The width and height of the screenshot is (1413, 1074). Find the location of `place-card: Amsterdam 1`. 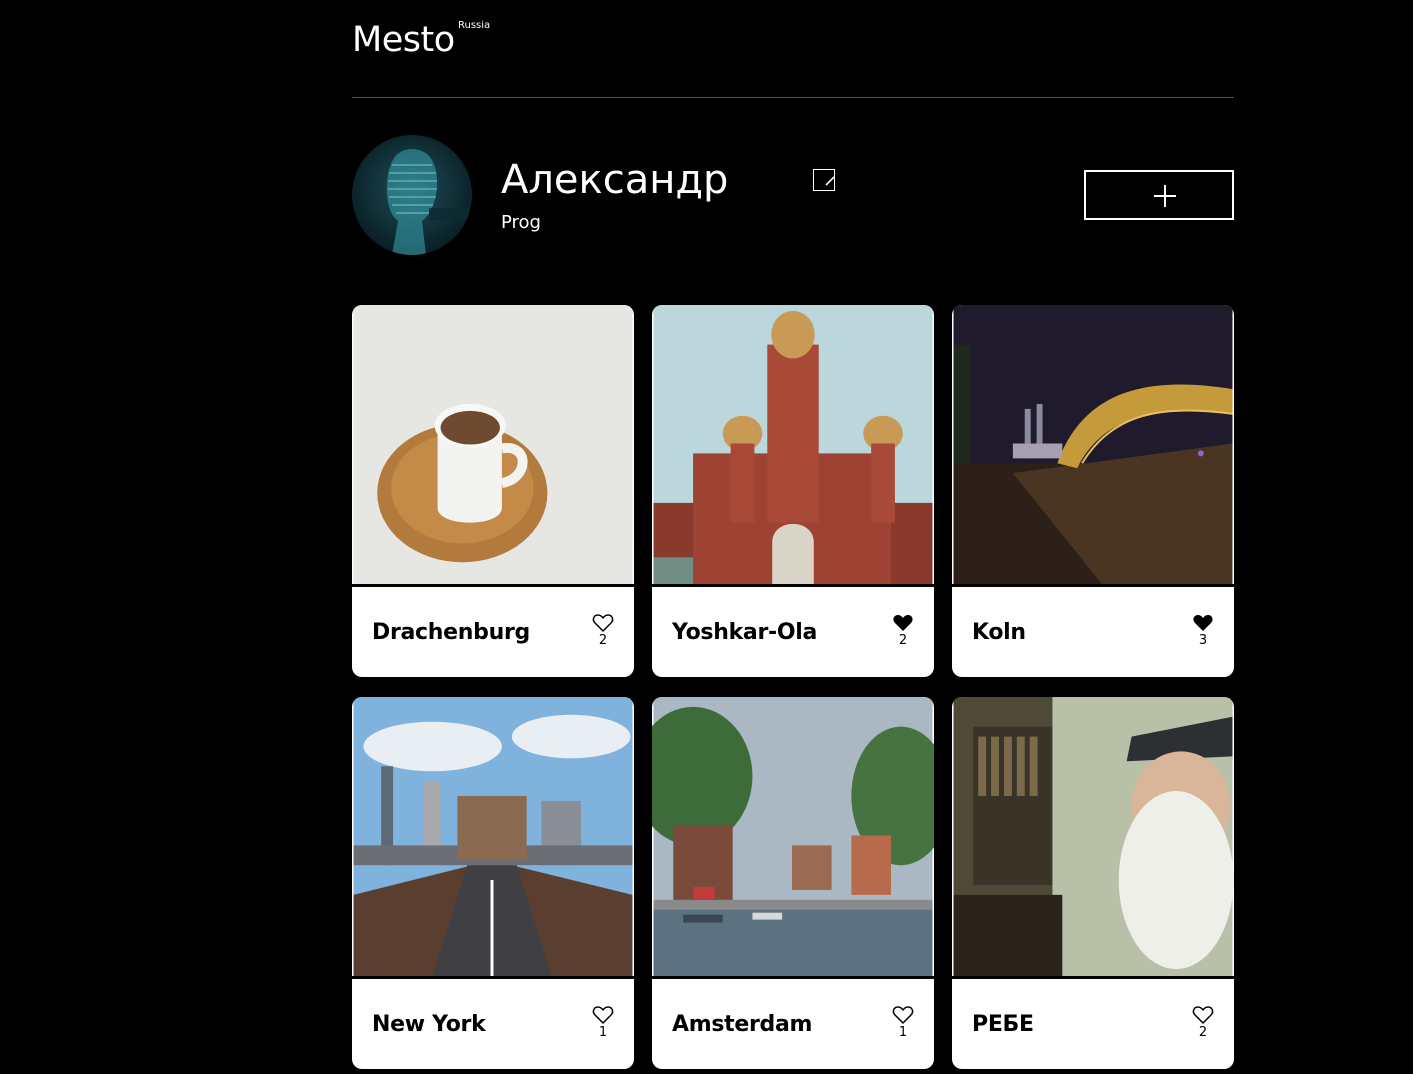

place-card: Amsterdam 1 is located at coordinates (793, 883).